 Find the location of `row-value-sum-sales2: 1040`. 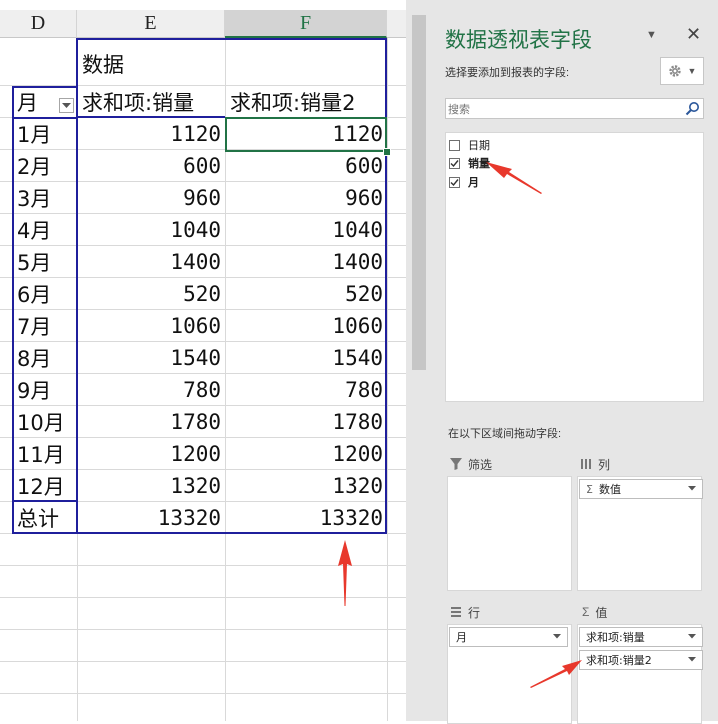

row-value-sum-sales2: 1040 is located at coordinates (306, 229).